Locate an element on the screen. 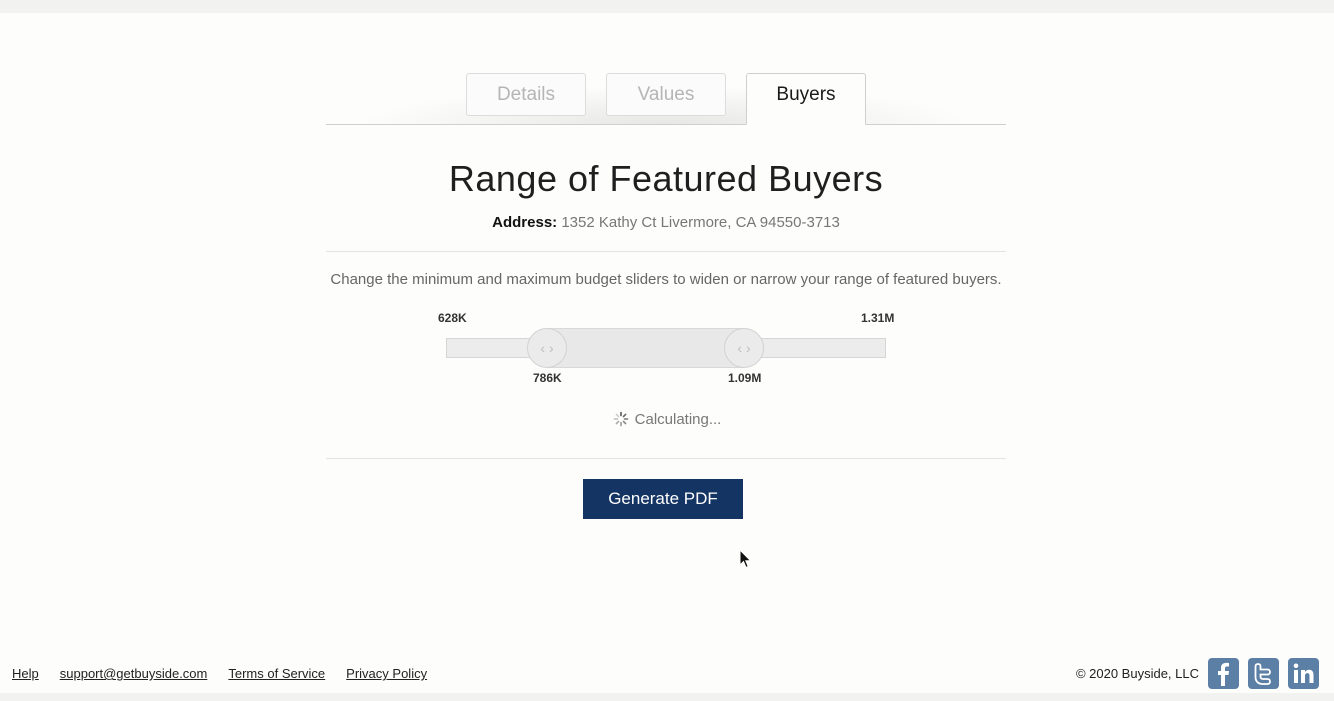 The image size is (1334, 701). bottom-bar is located at coordinates (667, 697).